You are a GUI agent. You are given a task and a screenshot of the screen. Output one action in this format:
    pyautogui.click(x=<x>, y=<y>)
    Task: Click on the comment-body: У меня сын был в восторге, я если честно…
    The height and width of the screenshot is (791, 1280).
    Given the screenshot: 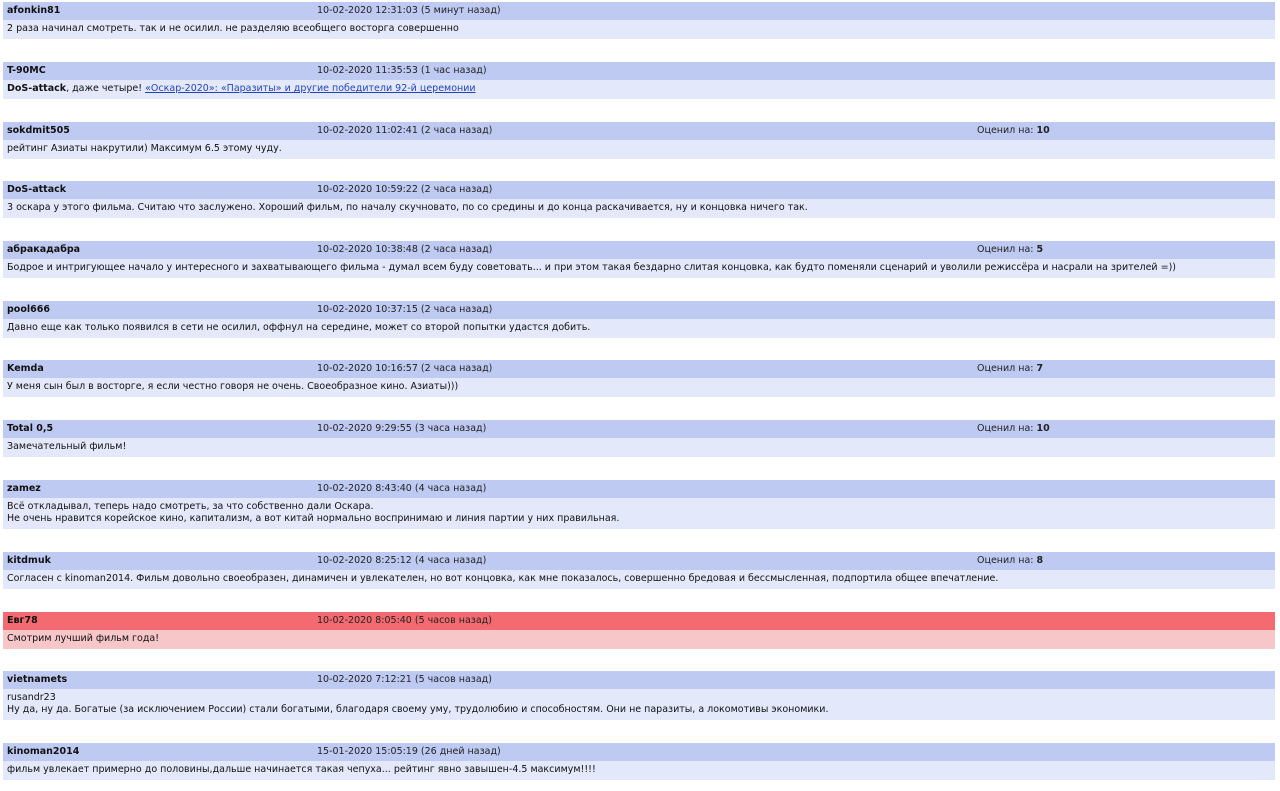 What is the action you would take?
    pyautogui.click(x=639, y=387)
    